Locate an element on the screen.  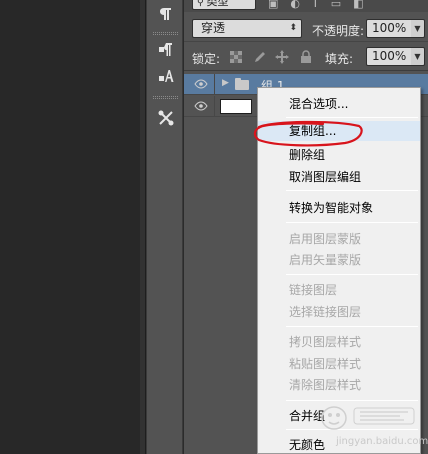
layer-filter-row: ⚲ 类型 ▣◐T▭◧ is located at coordinates (306, 6).